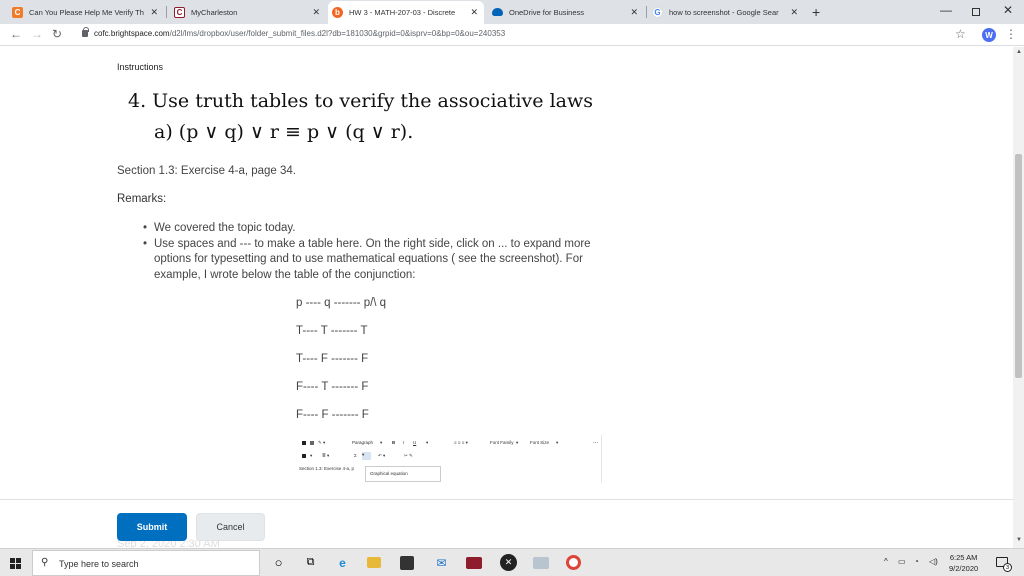  I want to click on submit-button: Submit, so click(152, 527).